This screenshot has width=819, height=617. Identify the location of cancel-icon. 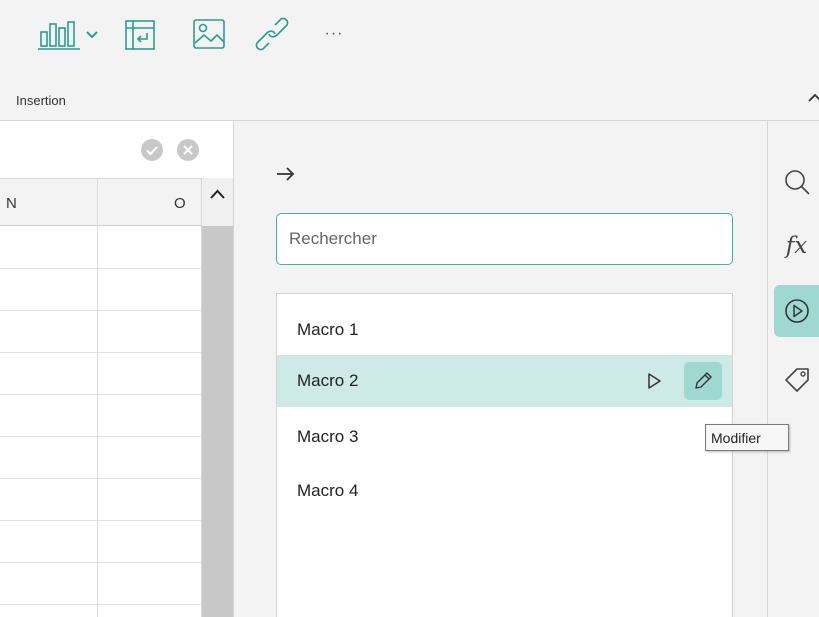
(188, 150).